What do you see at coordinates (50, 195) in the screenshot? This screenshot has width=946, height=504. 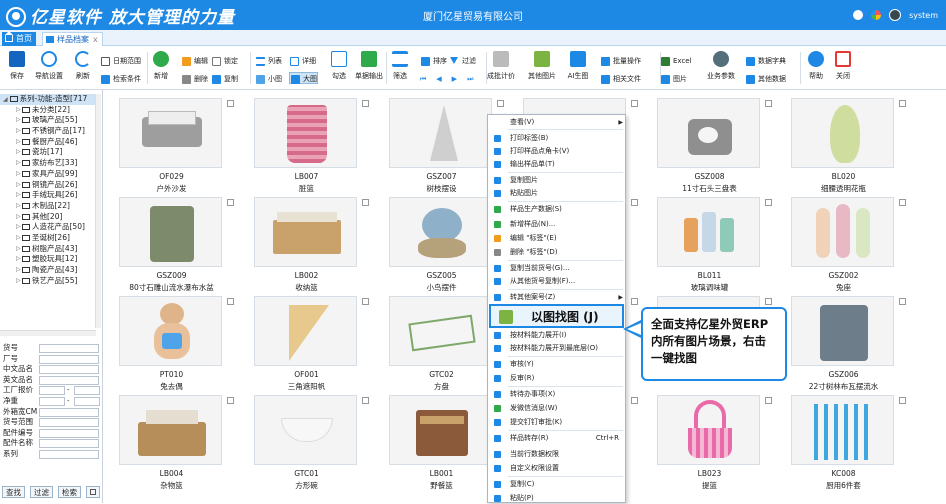 I see `tree-item: ▷ 手绒玩具[26]` at bounding box center [50, 195].